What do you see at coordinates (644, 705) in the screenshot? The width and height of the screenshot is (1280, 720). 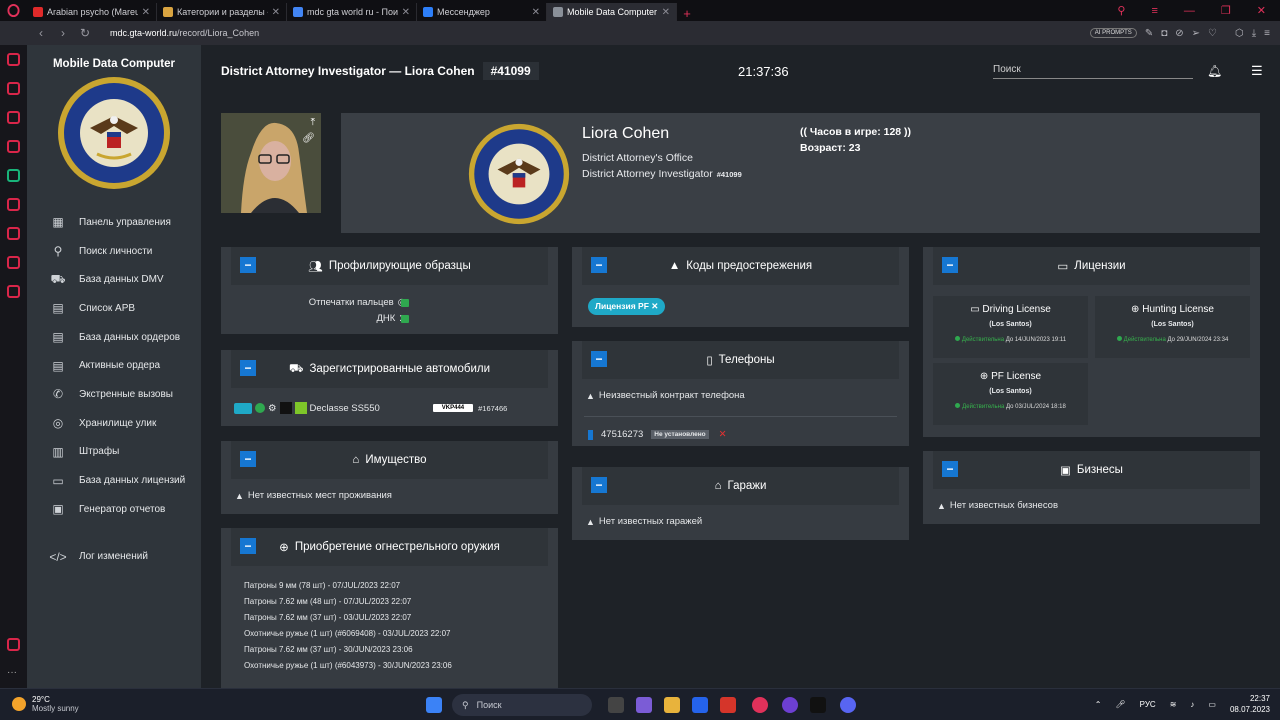 I see `teams-icon` at bounding box center [644, 705].